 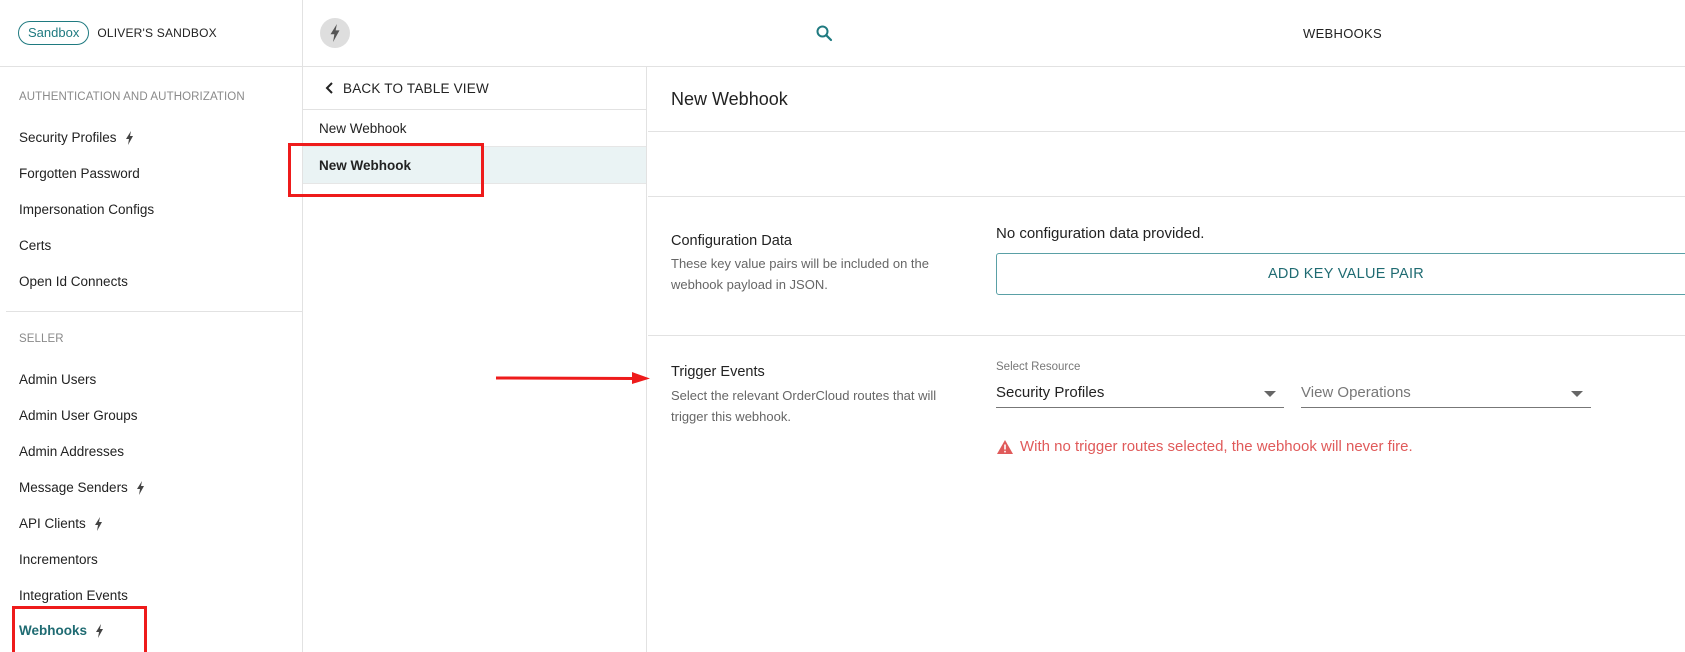 I want to click on sidebar-item-label: Message Senders, so click(x=73, y=487).